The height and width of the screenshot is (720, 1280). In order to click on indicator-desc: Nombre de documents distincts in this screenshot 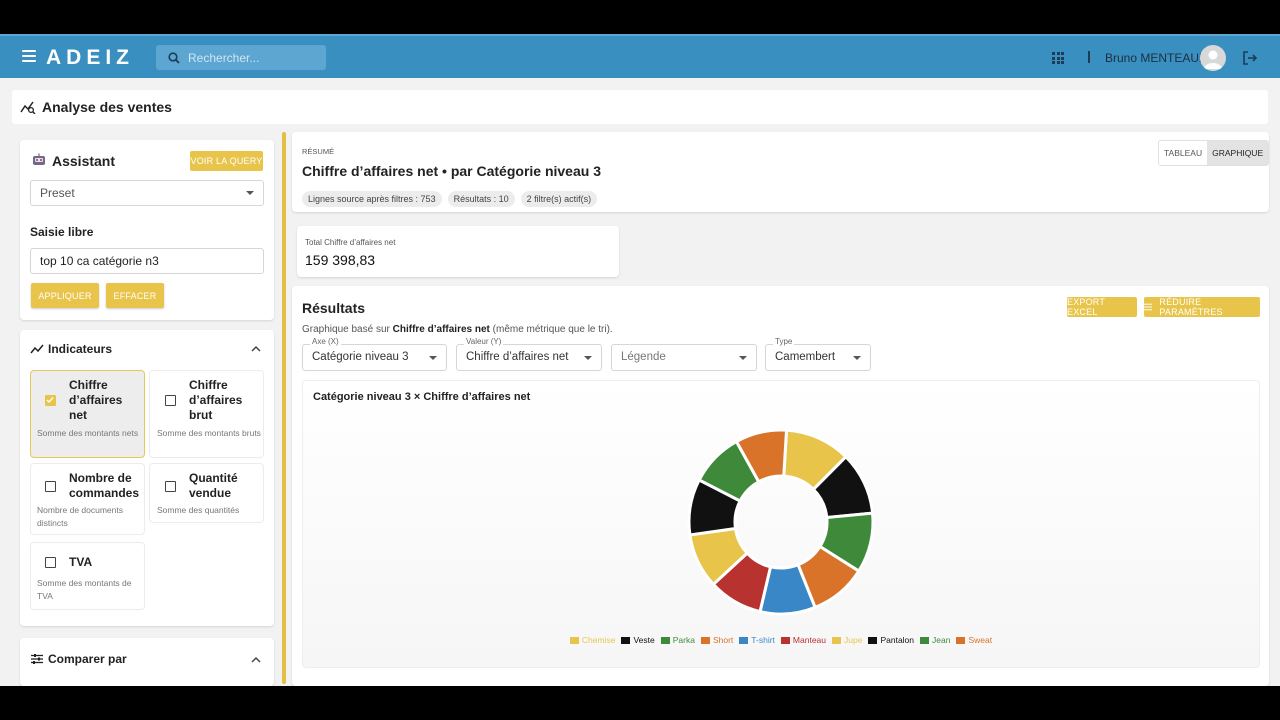, I will do `click(80, 516)`.